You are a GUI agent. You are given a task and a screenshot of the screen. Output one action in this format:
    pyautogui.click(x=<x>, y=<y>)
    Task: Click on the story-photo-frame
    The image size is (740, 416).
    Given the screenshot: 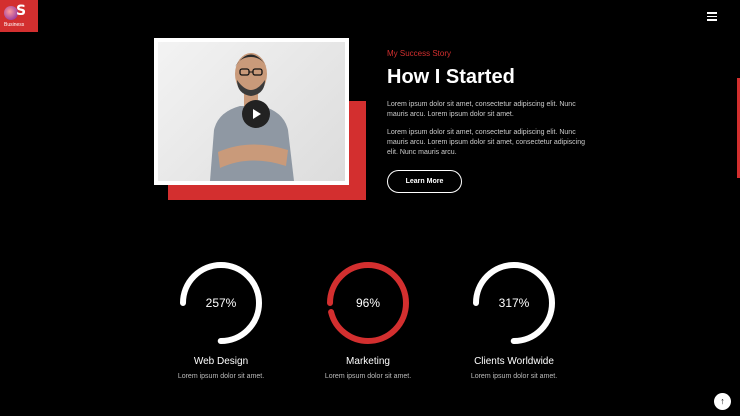 What is the action you would take?
    pyautogui.click(x=251, y=111)
    